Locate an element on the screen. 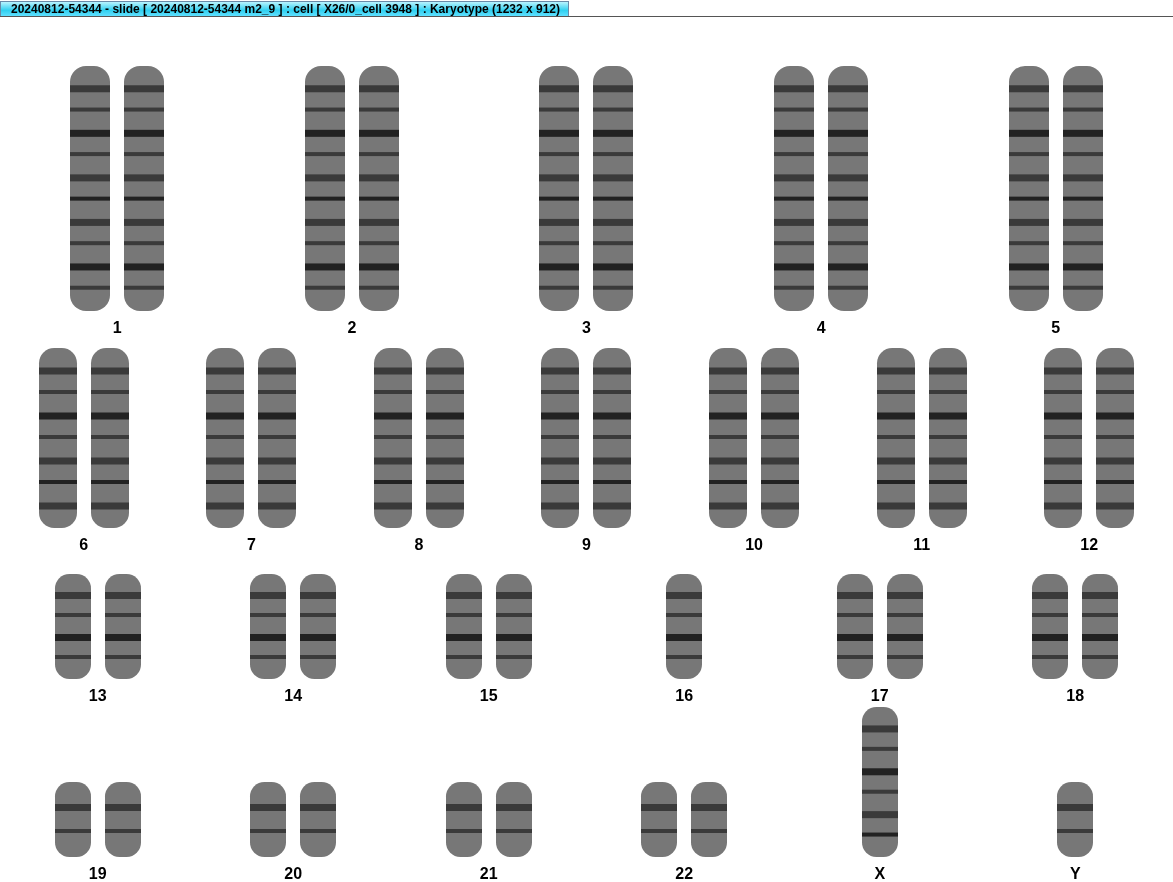 The width and height of the screenshot is (1173, 882). chromosome-label: 14 is located at coordinates (293, 696).